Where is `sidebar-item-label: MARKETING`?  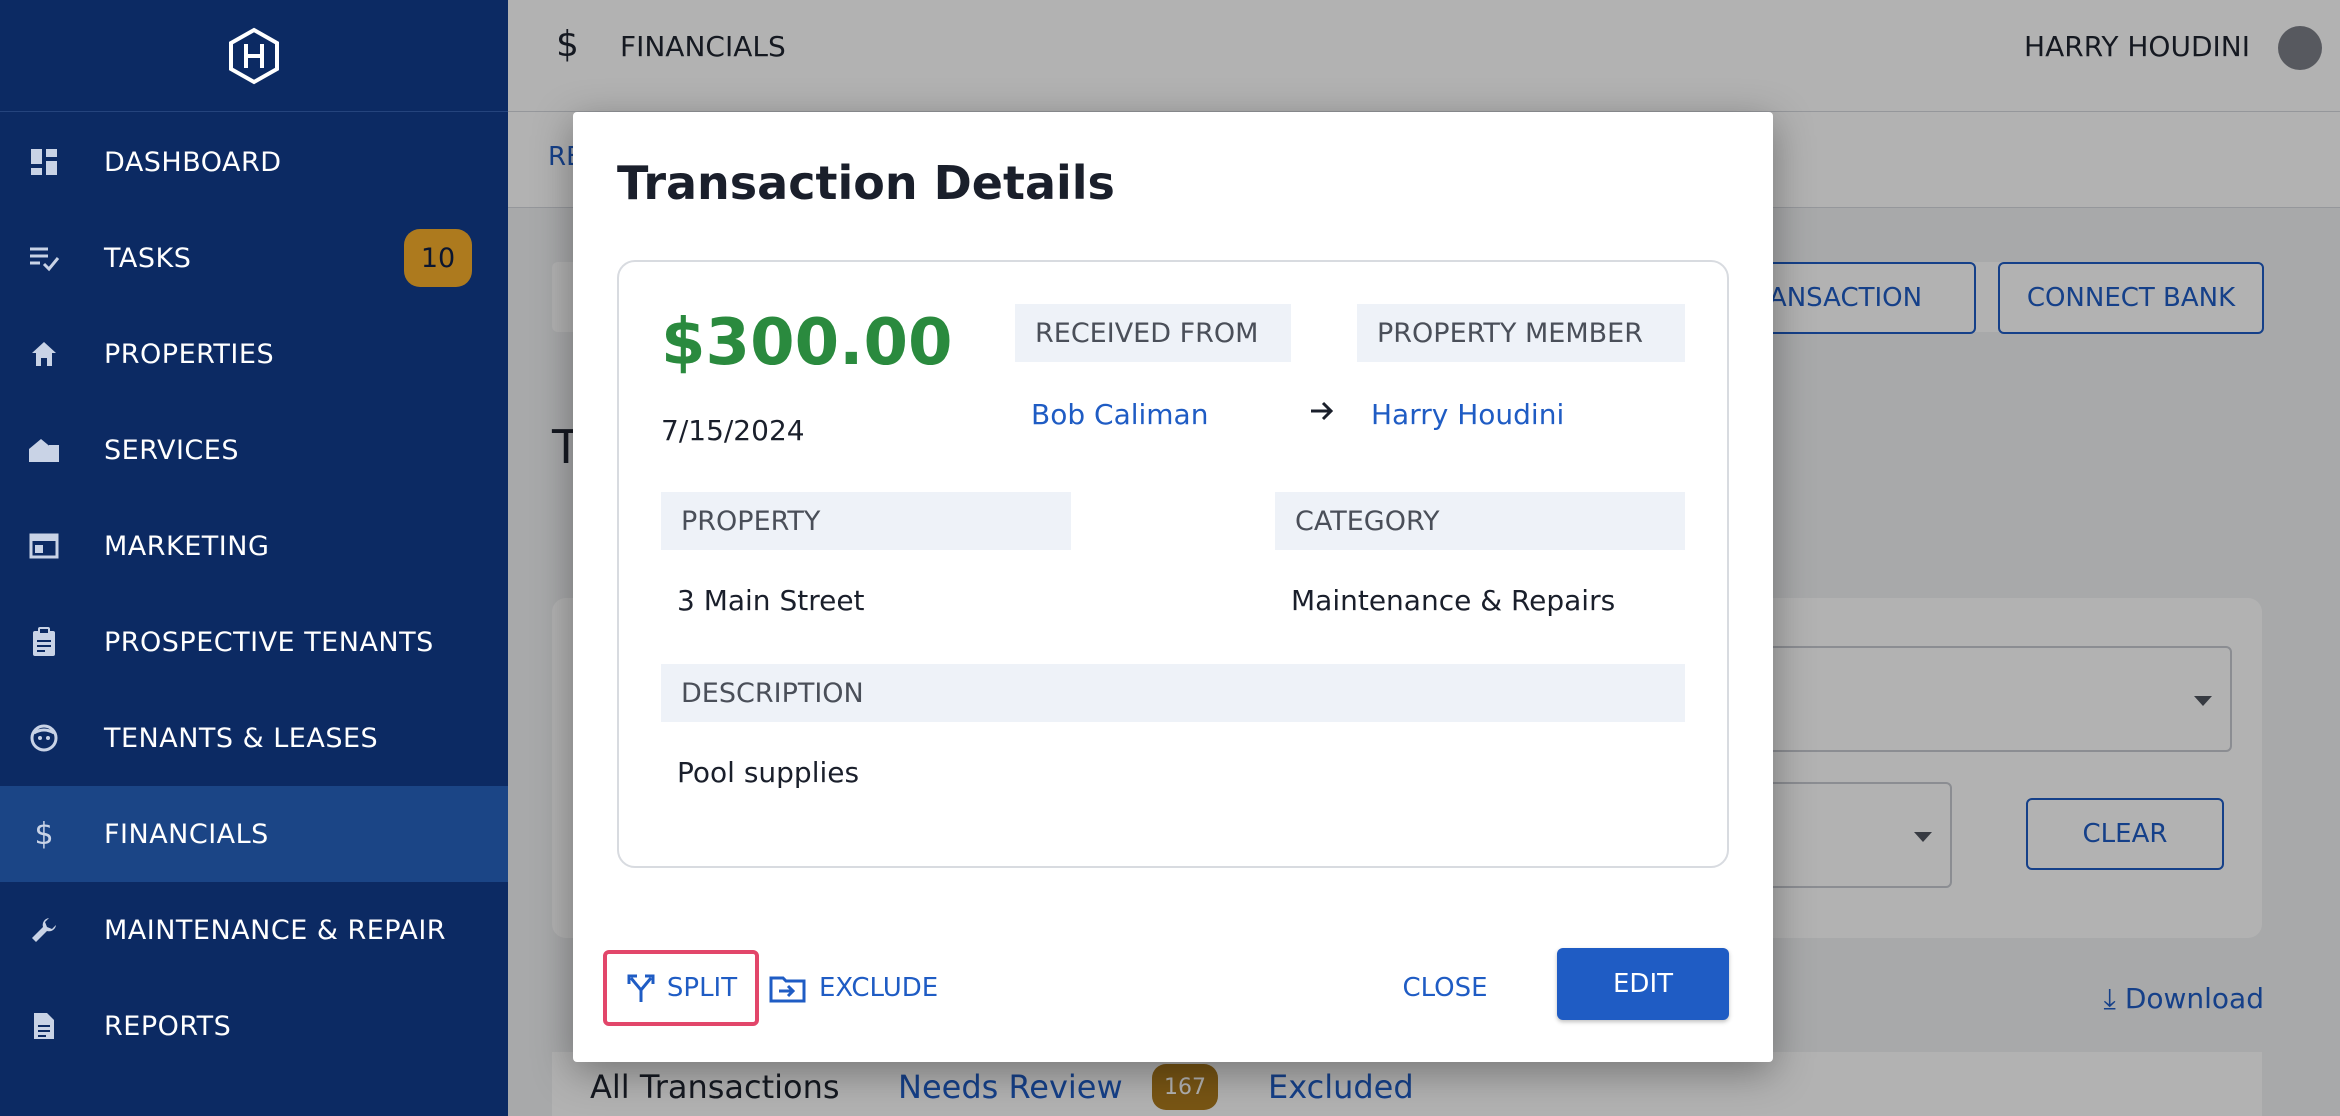 sidebar-item-label: MARKETING is located at coordinates (187, 546).